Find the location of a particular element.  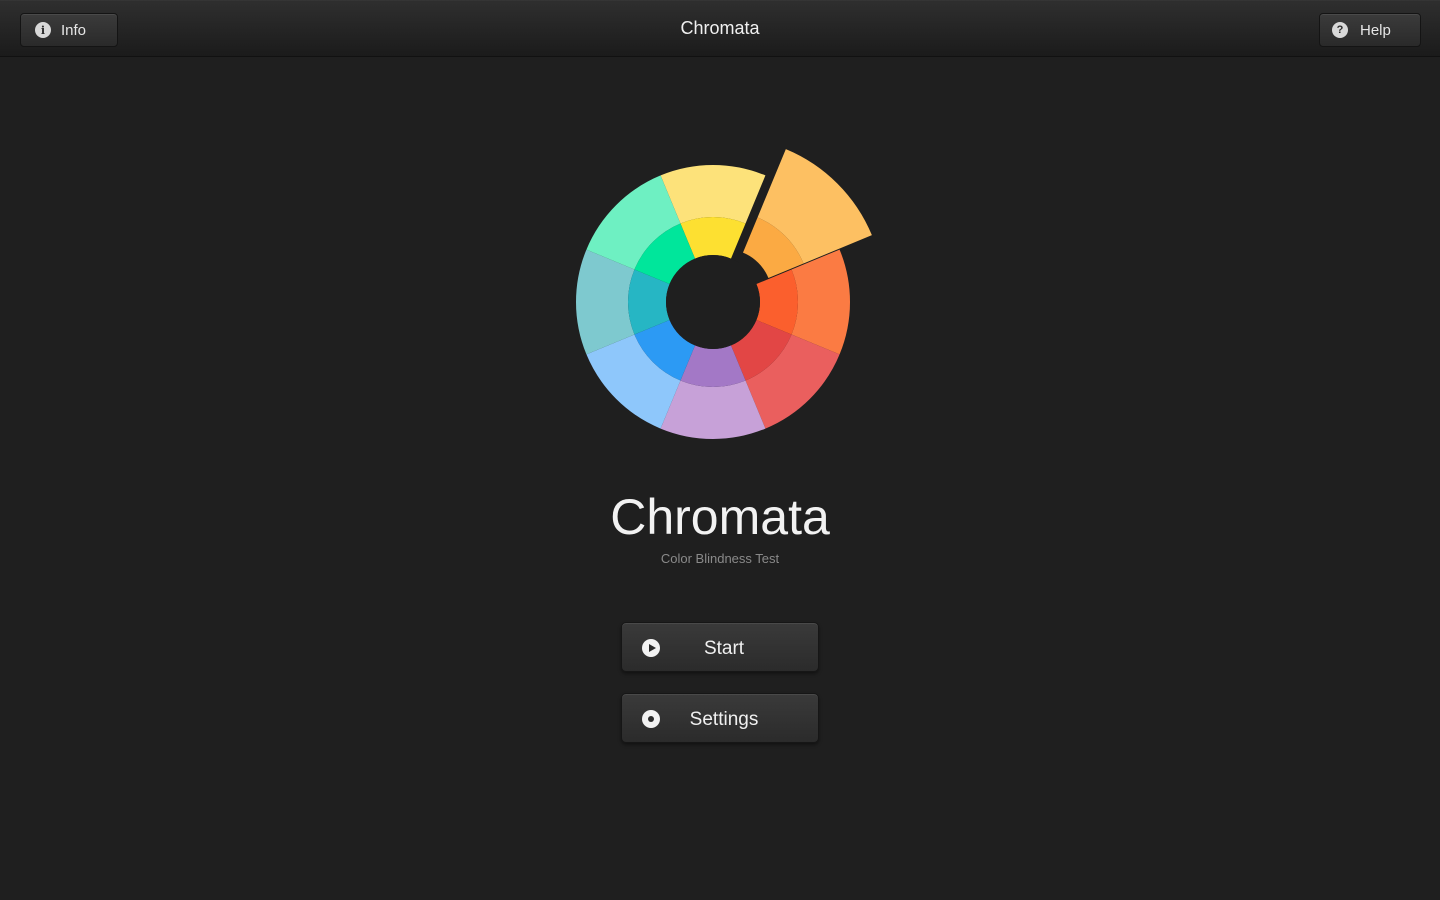

app-name-heading: Chromata is located at coordinates (720, 517).